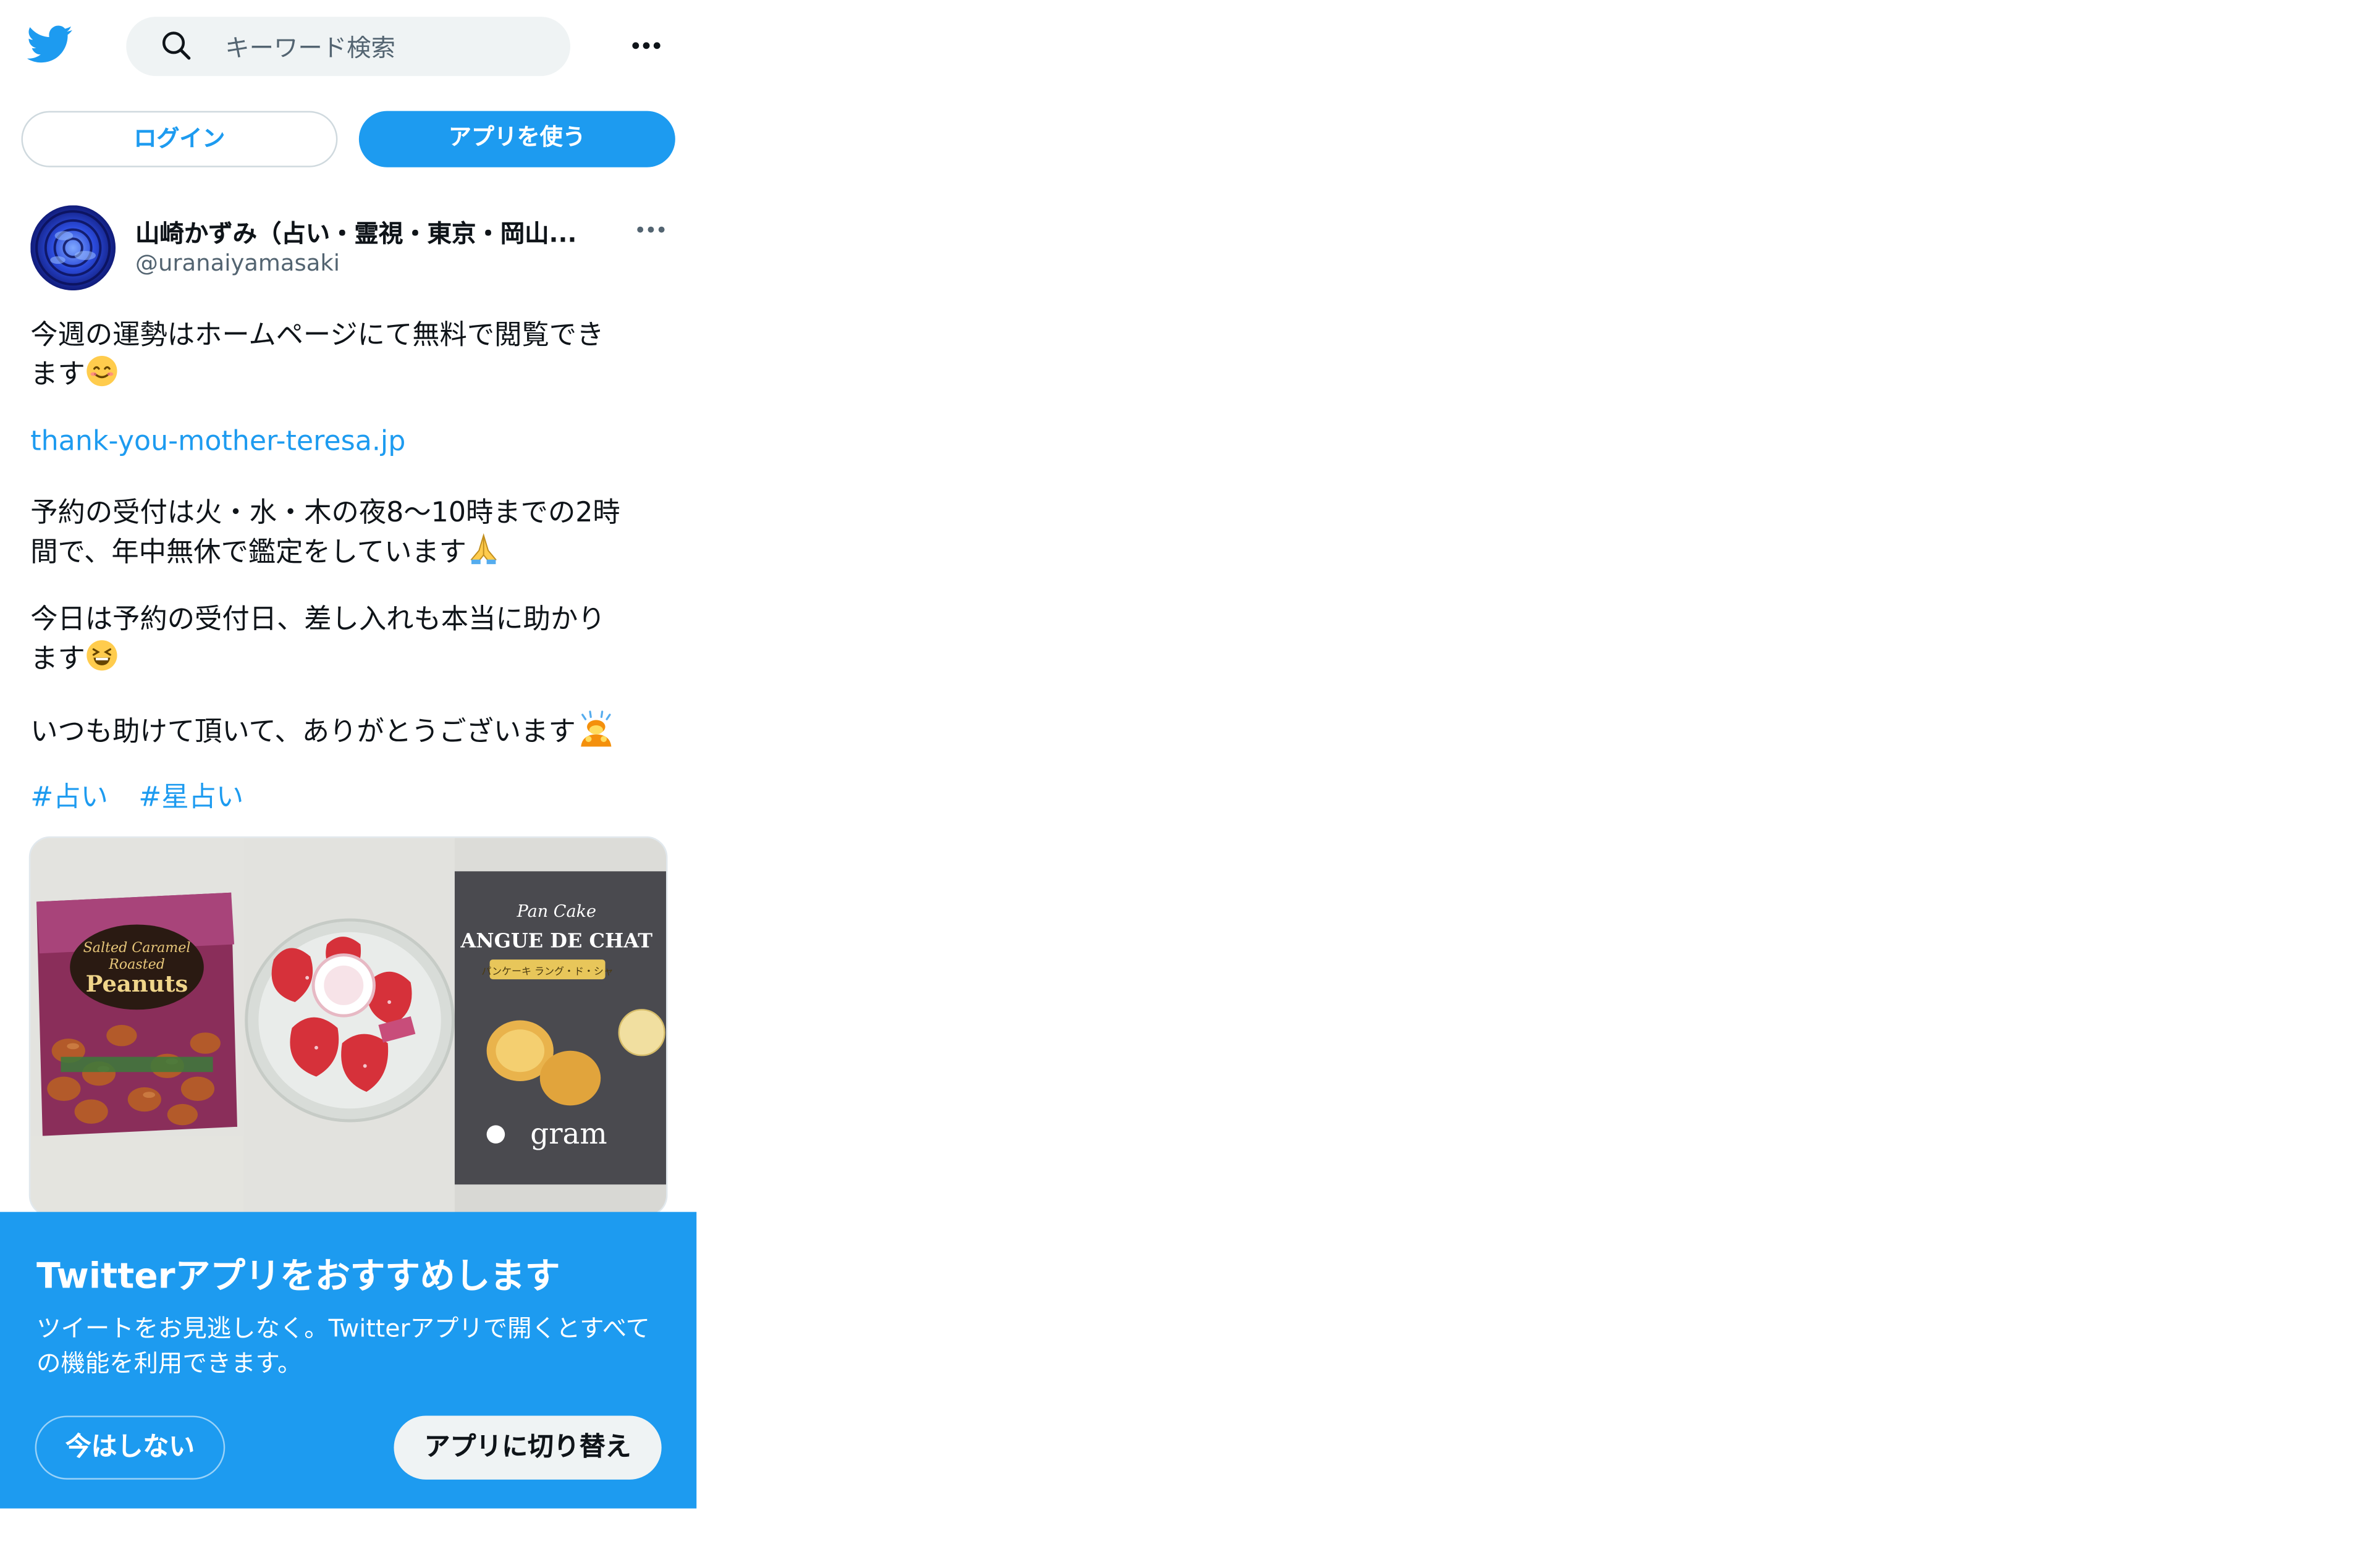  Describe the element at coordinates (298, 1277) in the screenshot. I see `promo-title: Twitterアプリをおすすめします` at that location.